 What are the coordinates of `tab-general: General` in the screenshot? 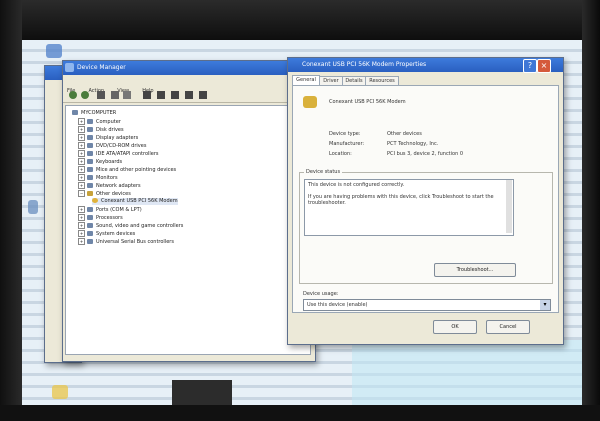 It's located at (306, 80).